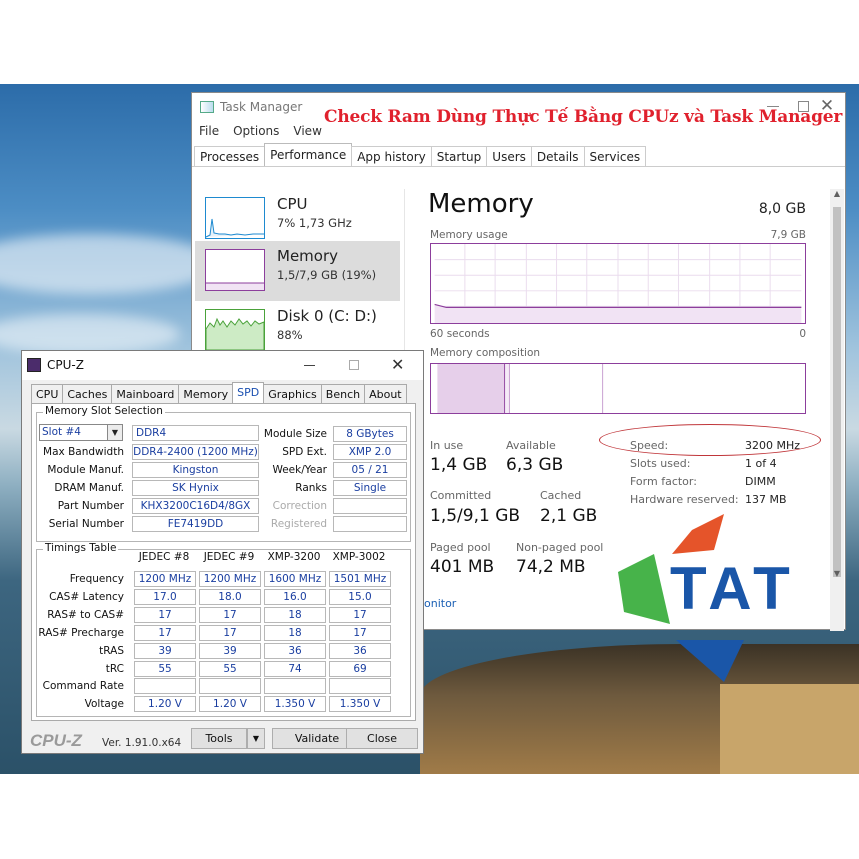 The height and width of the screenshot is (859, 859). What do you see at coordinates (391, 156) in the screenshot?
I see `tab-app-history: App history` at bounding box center [391, 156].